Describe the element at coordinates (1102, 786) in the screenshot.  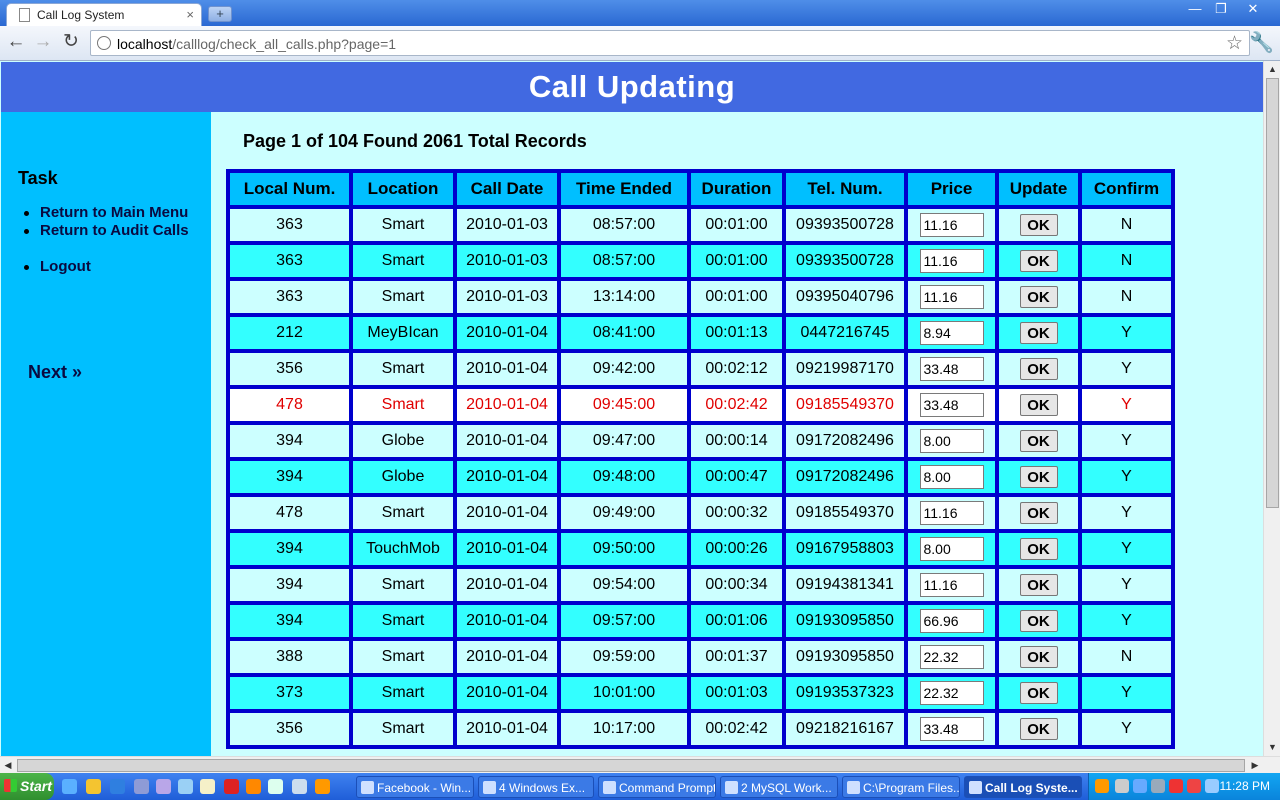
I see `rss-tray-icon` at that location.